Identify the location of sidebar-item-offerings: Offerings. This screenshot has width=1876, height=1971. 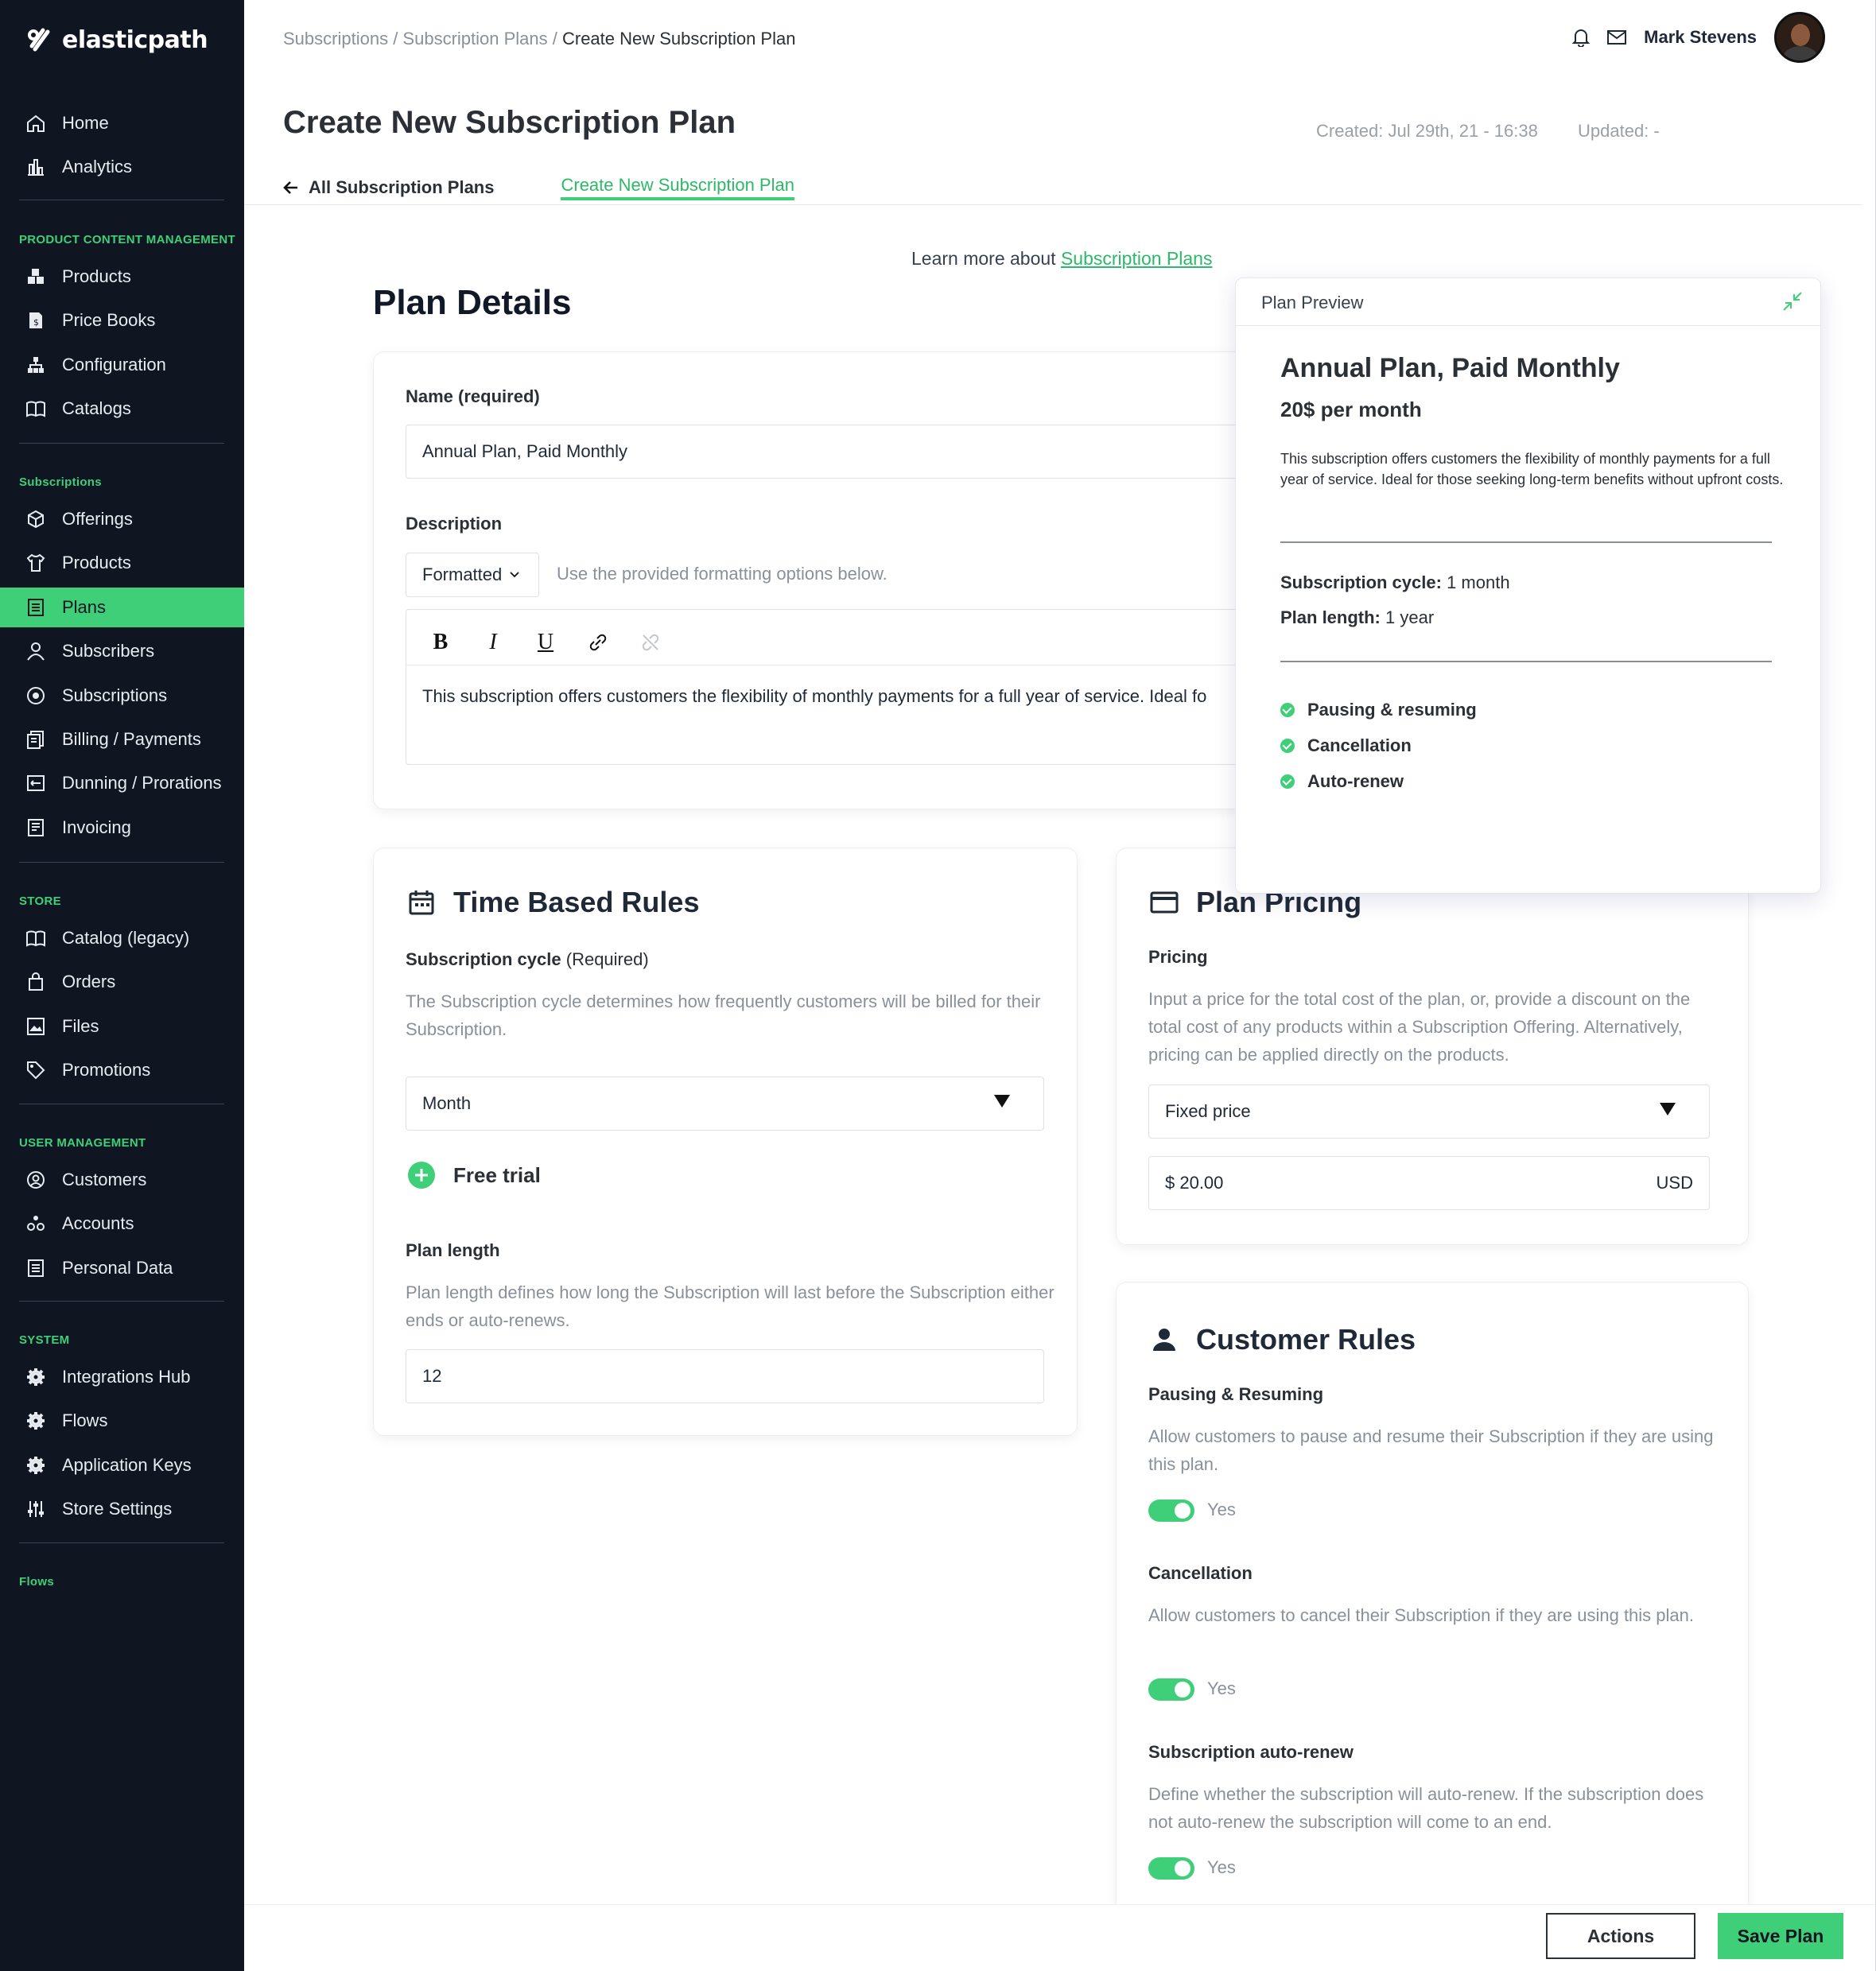
(122, 519).